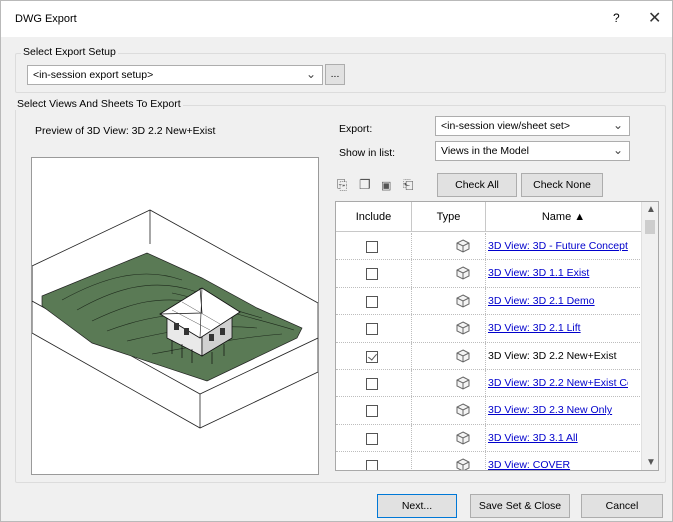 The image size is (673, 522). I want to click on view-name-link: 3D View: 3D 2.2 New+Exist, so click(558, 356).